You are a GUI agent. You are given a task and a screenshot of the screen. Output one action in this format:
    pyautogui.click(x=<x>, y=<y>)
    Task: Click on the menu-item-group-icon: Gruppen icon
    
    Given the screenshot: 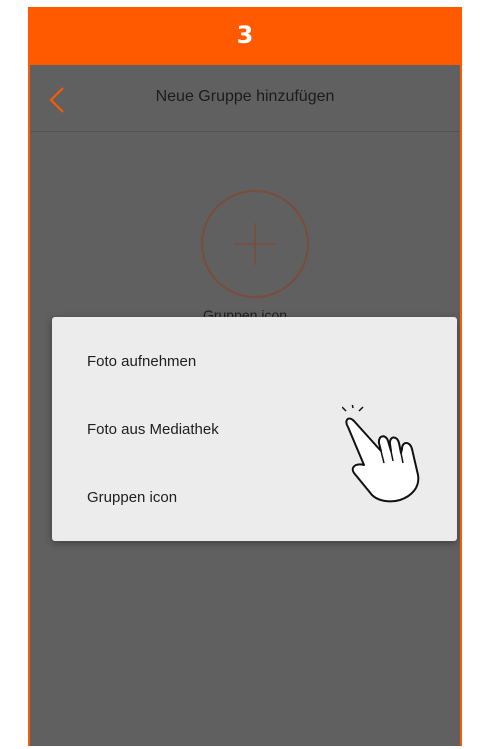 What is the action you would take?
    pyautogui.click(x=132, y=497)
    